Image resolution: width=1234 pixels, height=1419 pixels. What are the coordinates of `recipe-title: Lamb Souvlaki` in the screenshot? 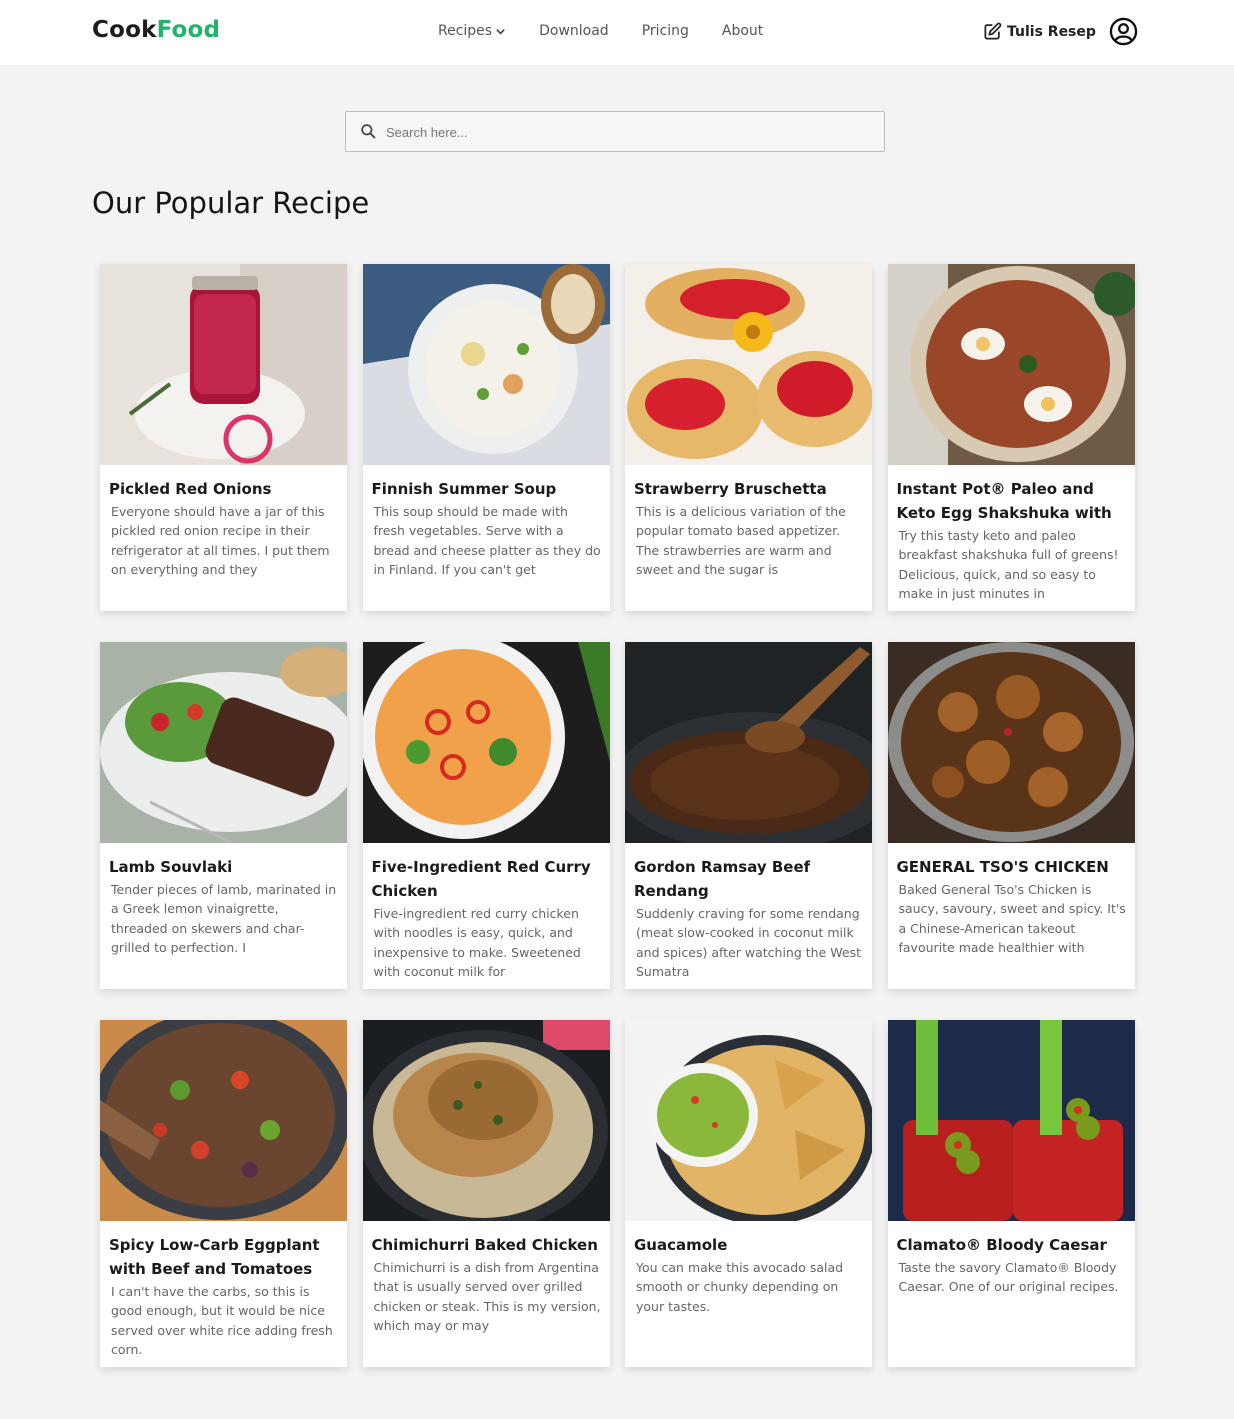 It's located at (171, 867).